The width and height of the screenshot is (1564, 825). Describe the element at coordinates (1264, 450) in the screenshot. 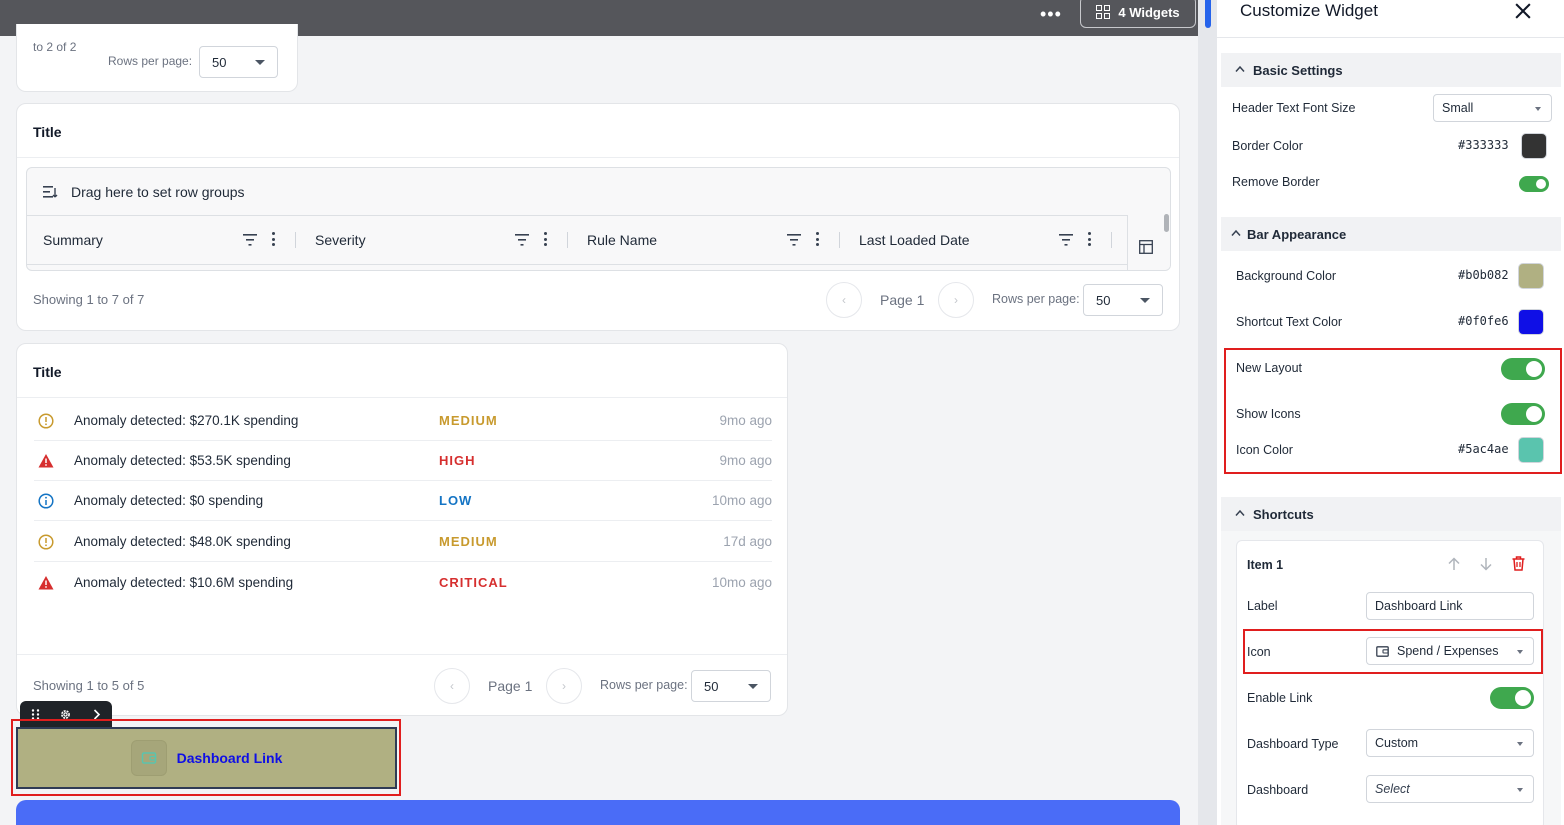

I see `icon-color-label: Icon Color` at that location.